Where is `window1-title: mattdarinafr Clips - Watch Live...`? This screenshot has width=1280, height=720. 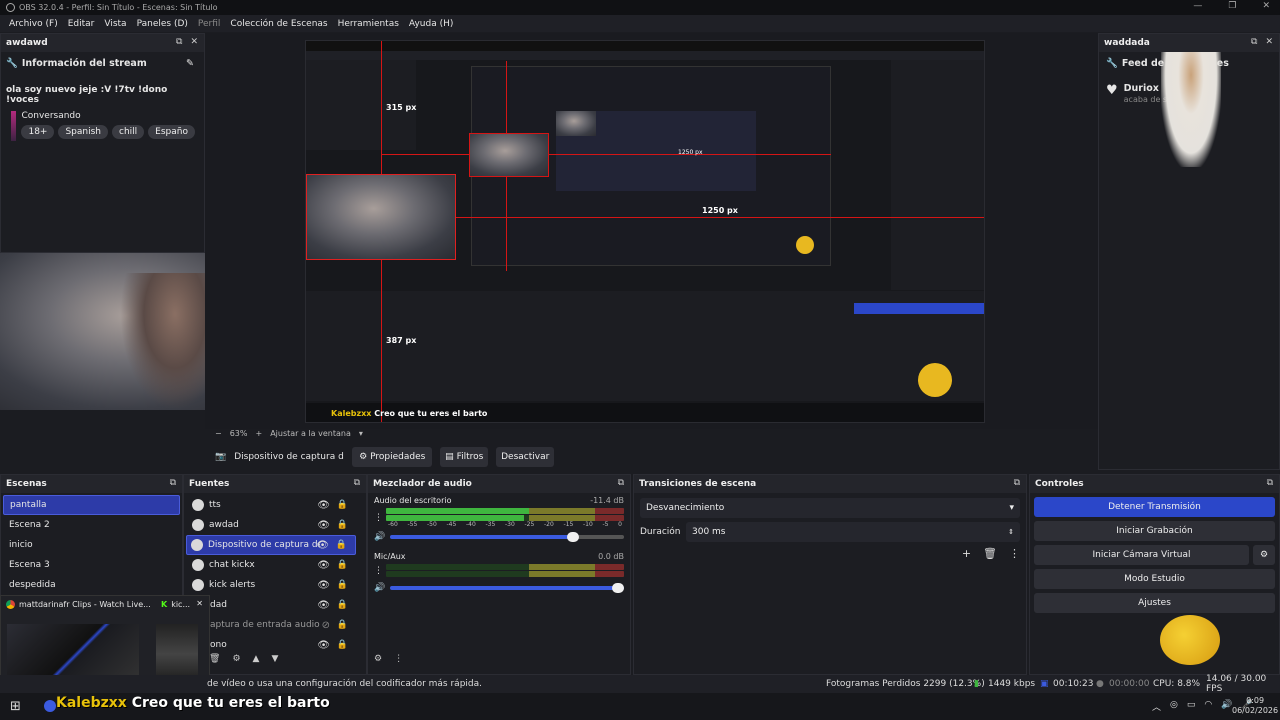 window1-title: mattdarinafr Clips - Watch Live... is located at coordinates (85, 604).